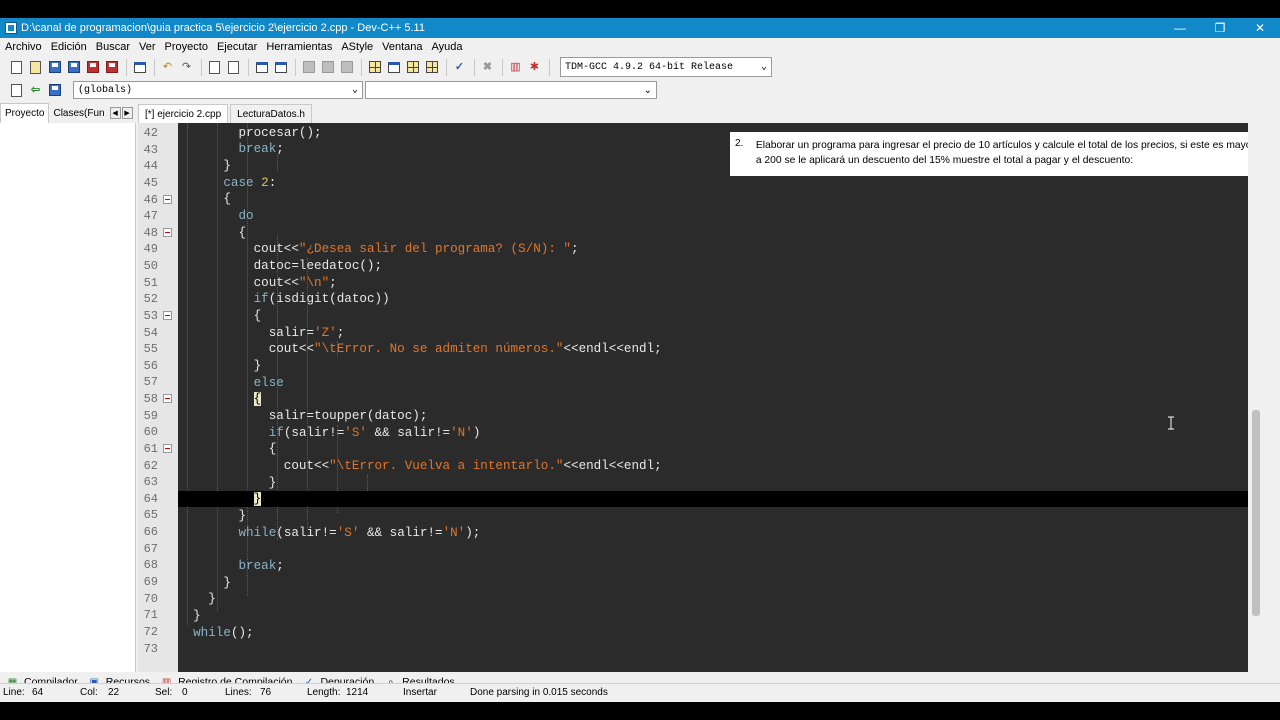  I want to click on editor-scrollbar, so click(1256, 397).